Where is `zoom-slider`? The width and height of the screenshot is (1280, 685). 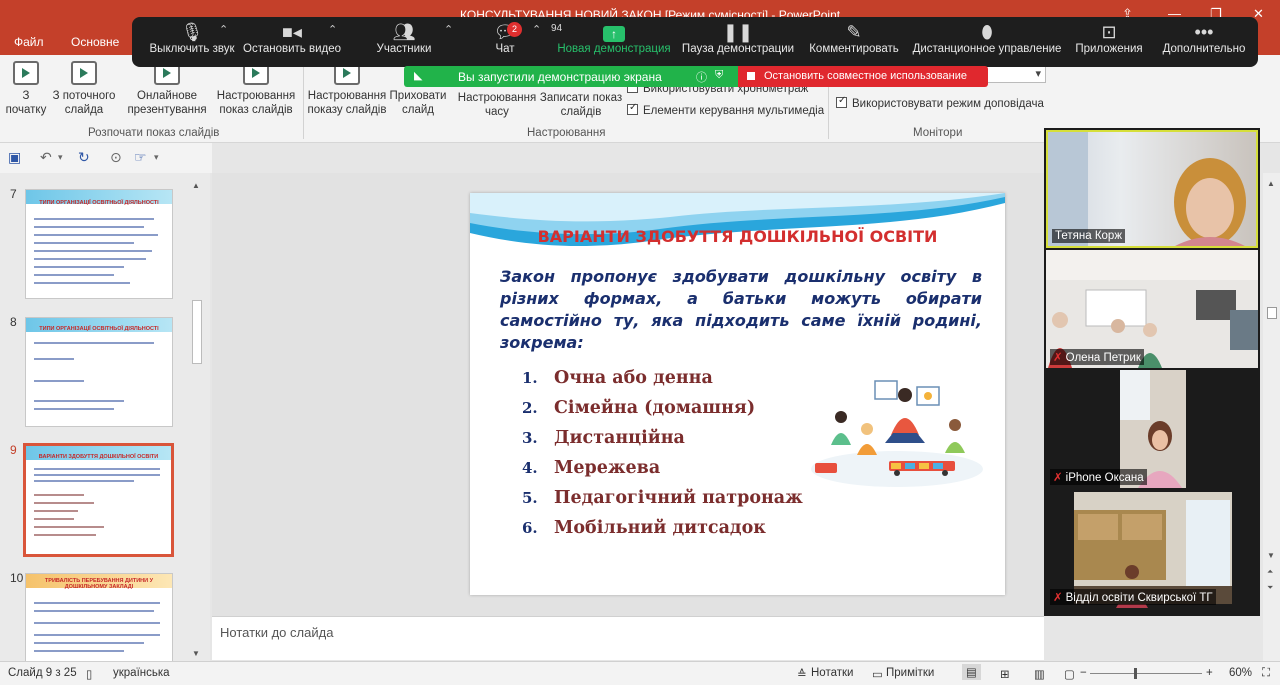 zoom-slider is located at coordinates (1146, 673).